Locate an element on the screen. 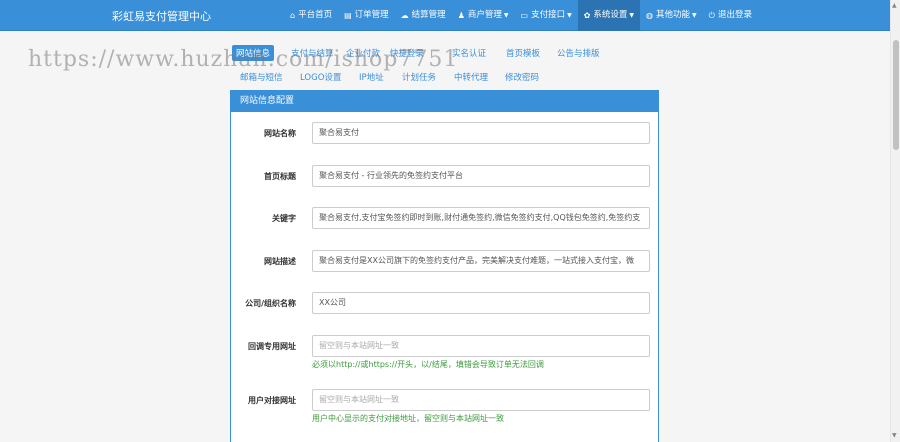  nav-system-settings: ✿ 系统设置 ▼ is located at coordinates (609, 15).